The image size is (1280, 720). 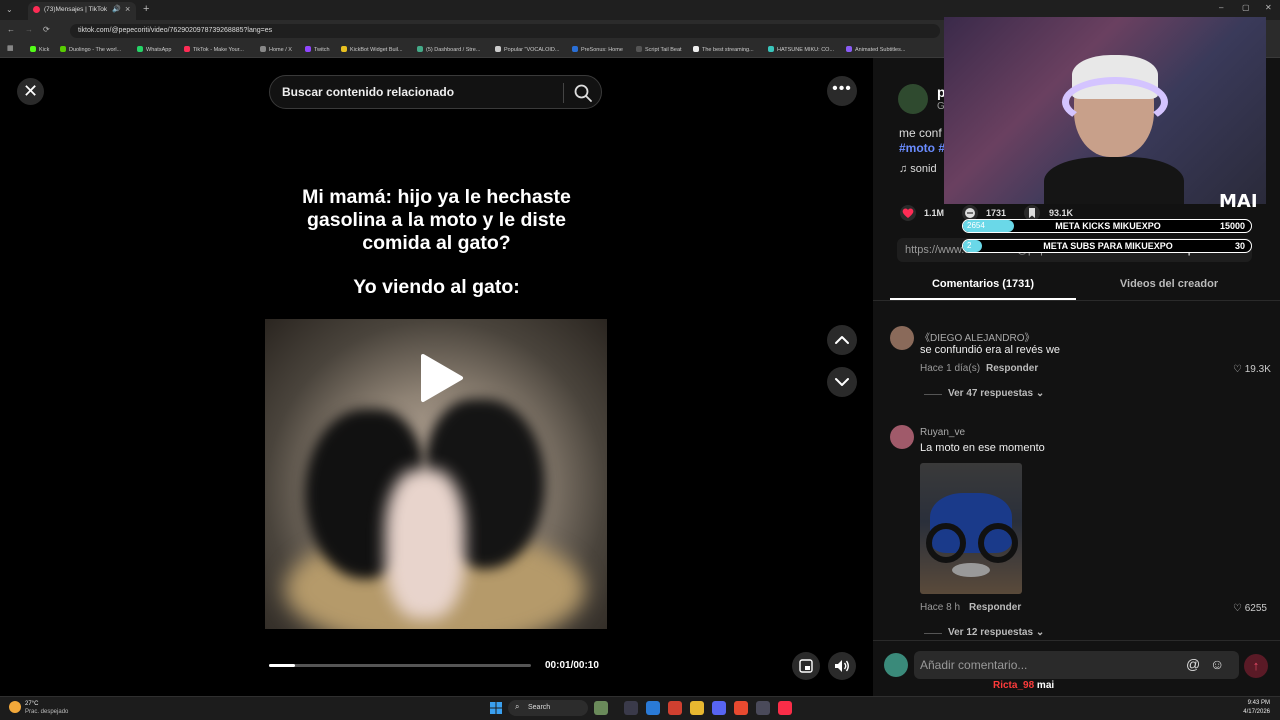 I want to click on search-icon: ⌕, so click(x=517, y=706).